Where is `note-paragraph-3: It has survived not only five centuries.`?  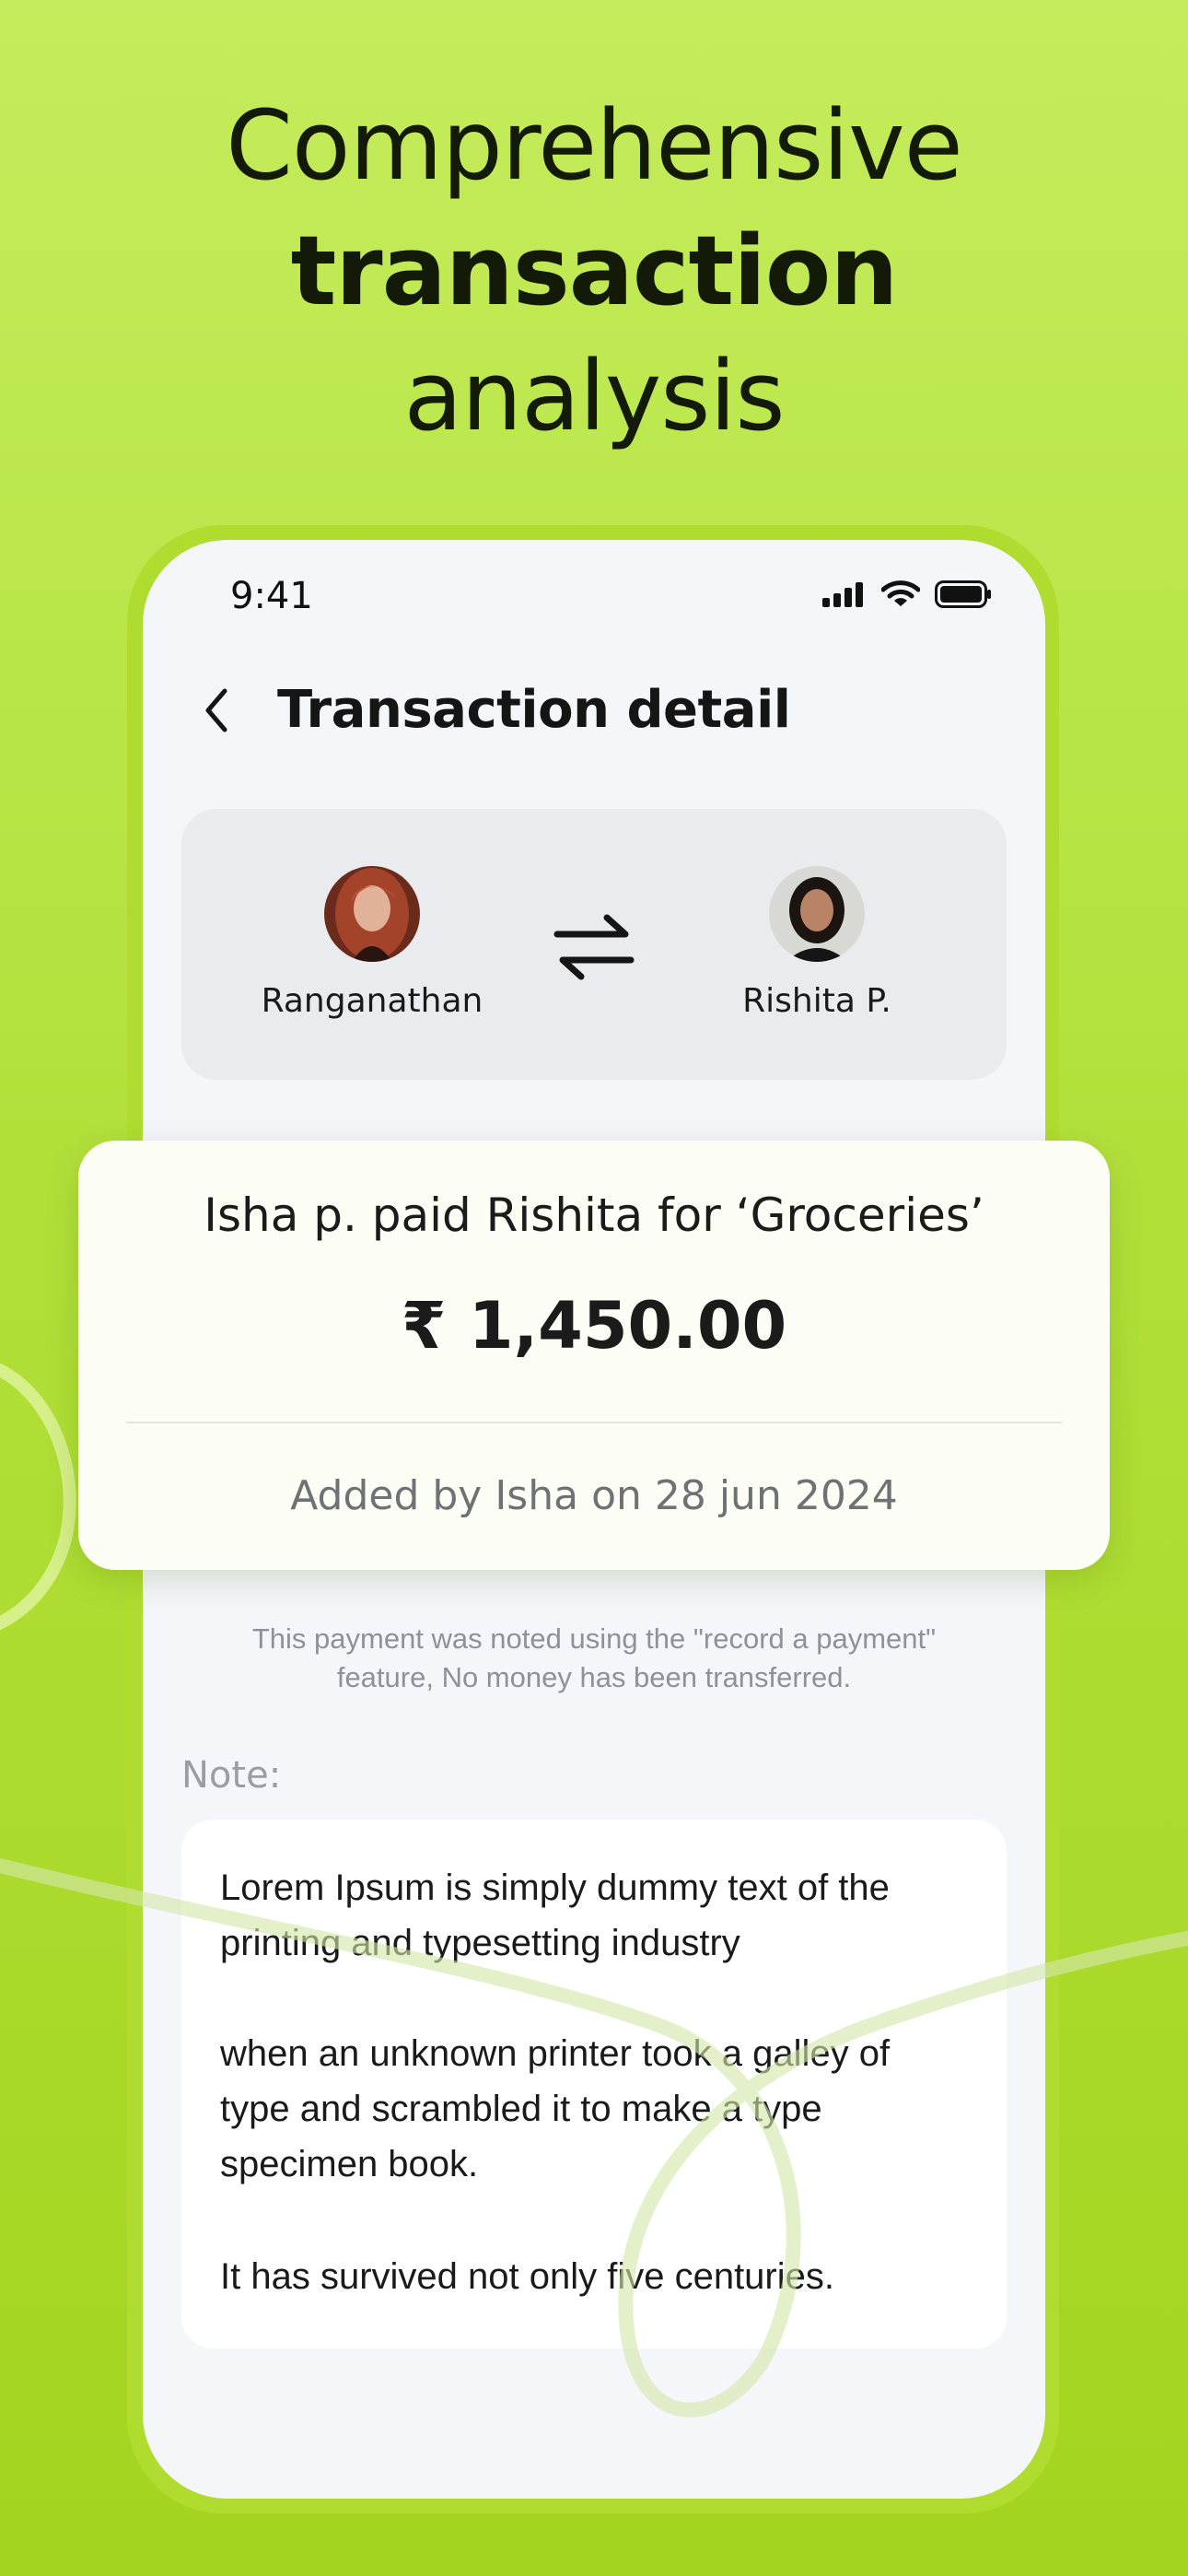 note-paragraph-3: It has survived not only five centuries. is located at coordinates (527, 2276).